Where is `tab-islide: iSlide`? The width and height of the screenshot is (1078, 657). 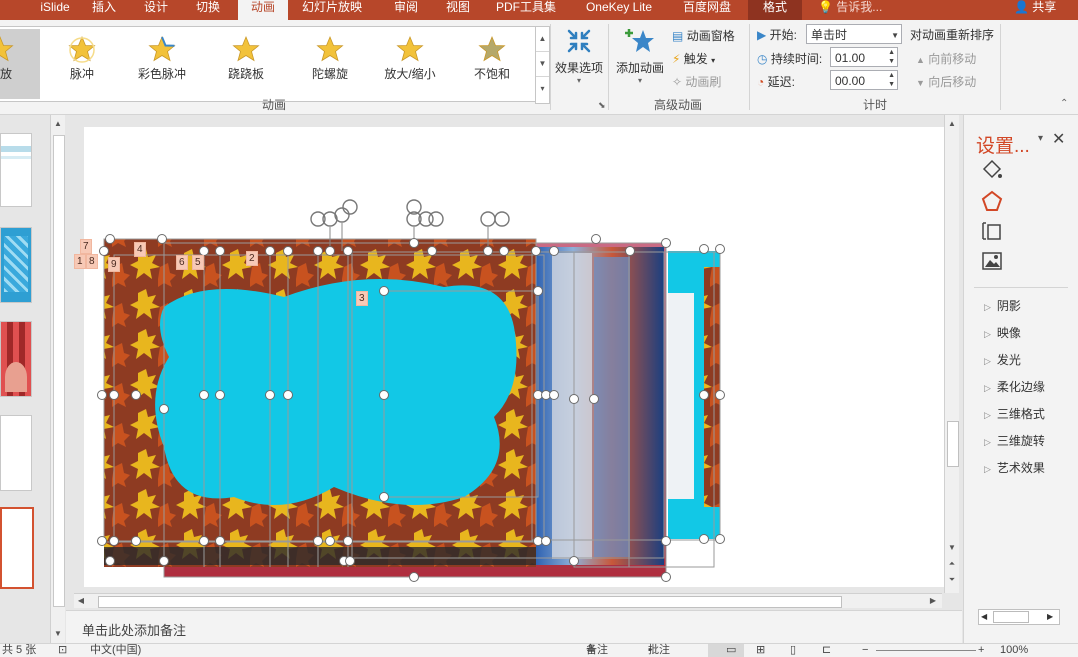
tab-islide: iSlide is located at coordinates (55, 10).